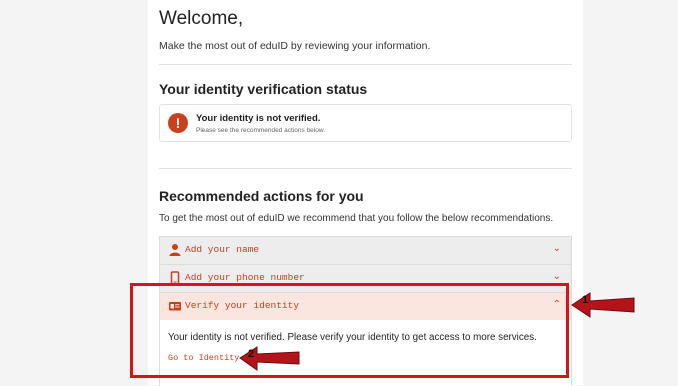 The image size is (678, 386). I want to click on chevron-up-icon: ⌃, so click(556, 304).